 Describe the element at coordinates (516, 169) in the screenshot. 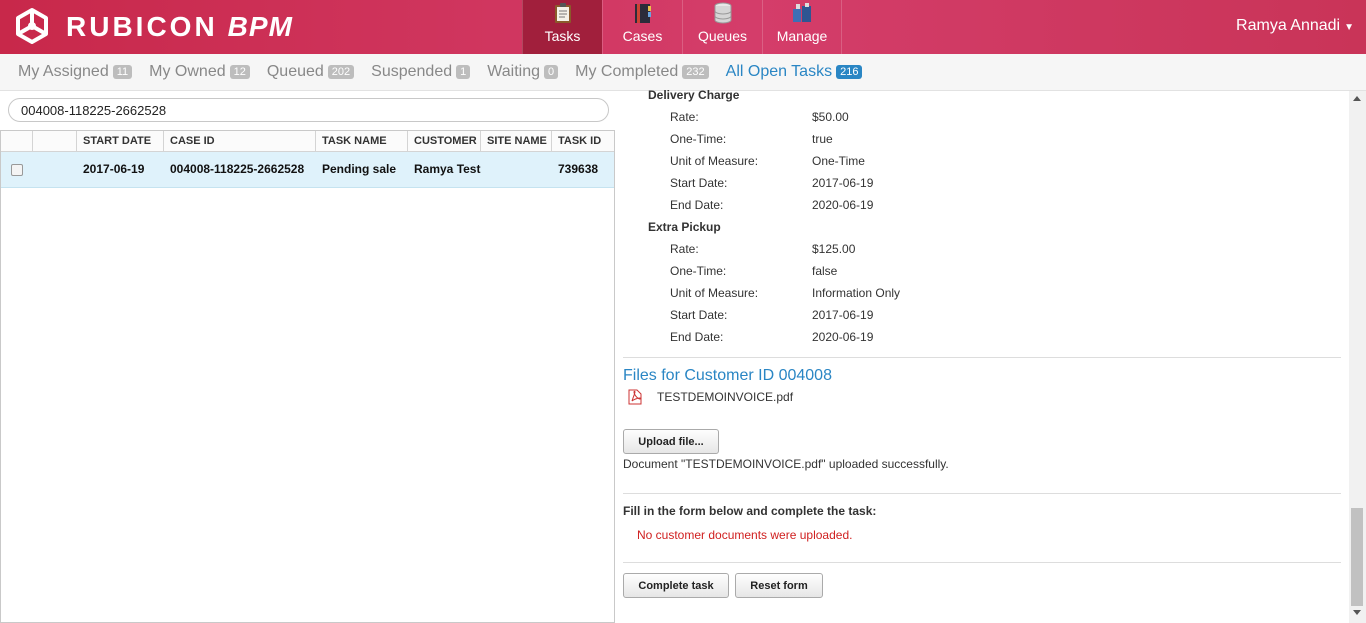

I see `cell-site-name` at that location.